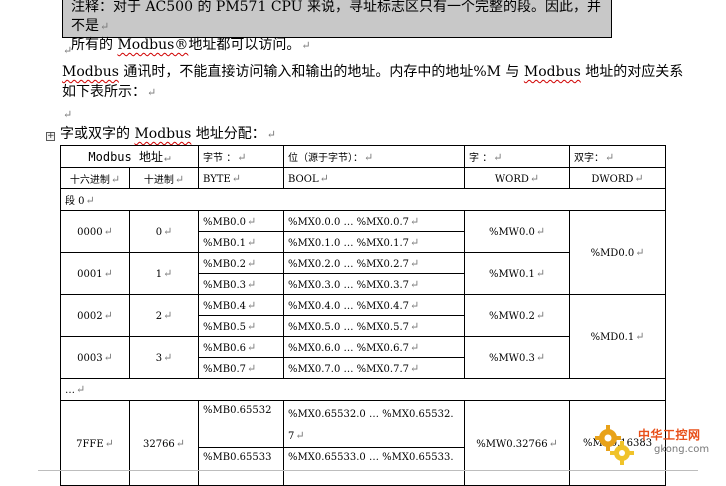 This screenshot has width=726, height=486. What do you see at coordinates (241, 305) in the screenshot?
I see `byte-cell: %MB0.4↵` at bounding box center [241, 305].